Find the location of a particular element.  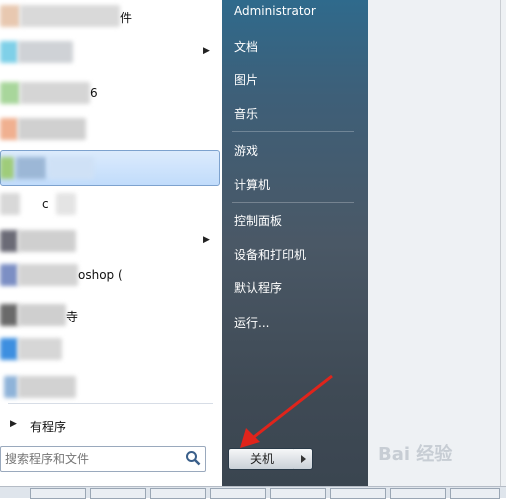

program-label: 寺 is located at coordinates (72, 317).